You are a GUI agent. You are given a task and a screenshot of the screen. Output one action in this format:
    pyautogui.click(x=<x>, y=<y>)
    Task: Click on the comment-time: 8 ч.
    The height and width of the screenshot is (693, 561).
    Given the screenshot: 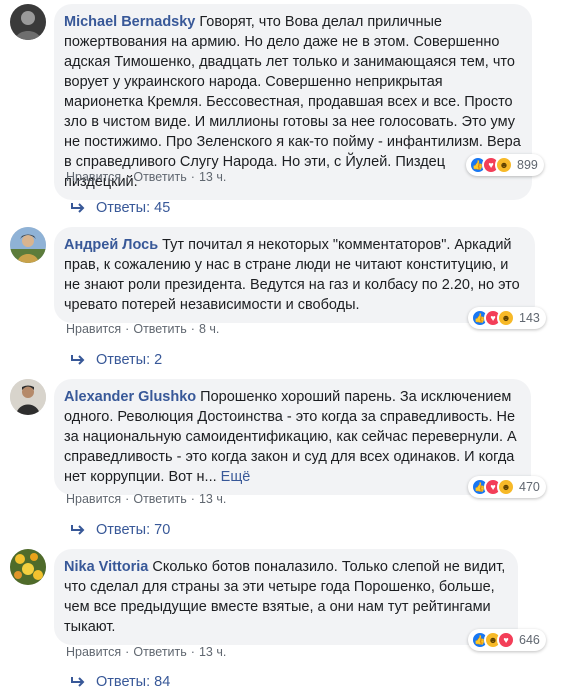 What is the action you would take?
    pyautogui.click(x=209, y=329)
    